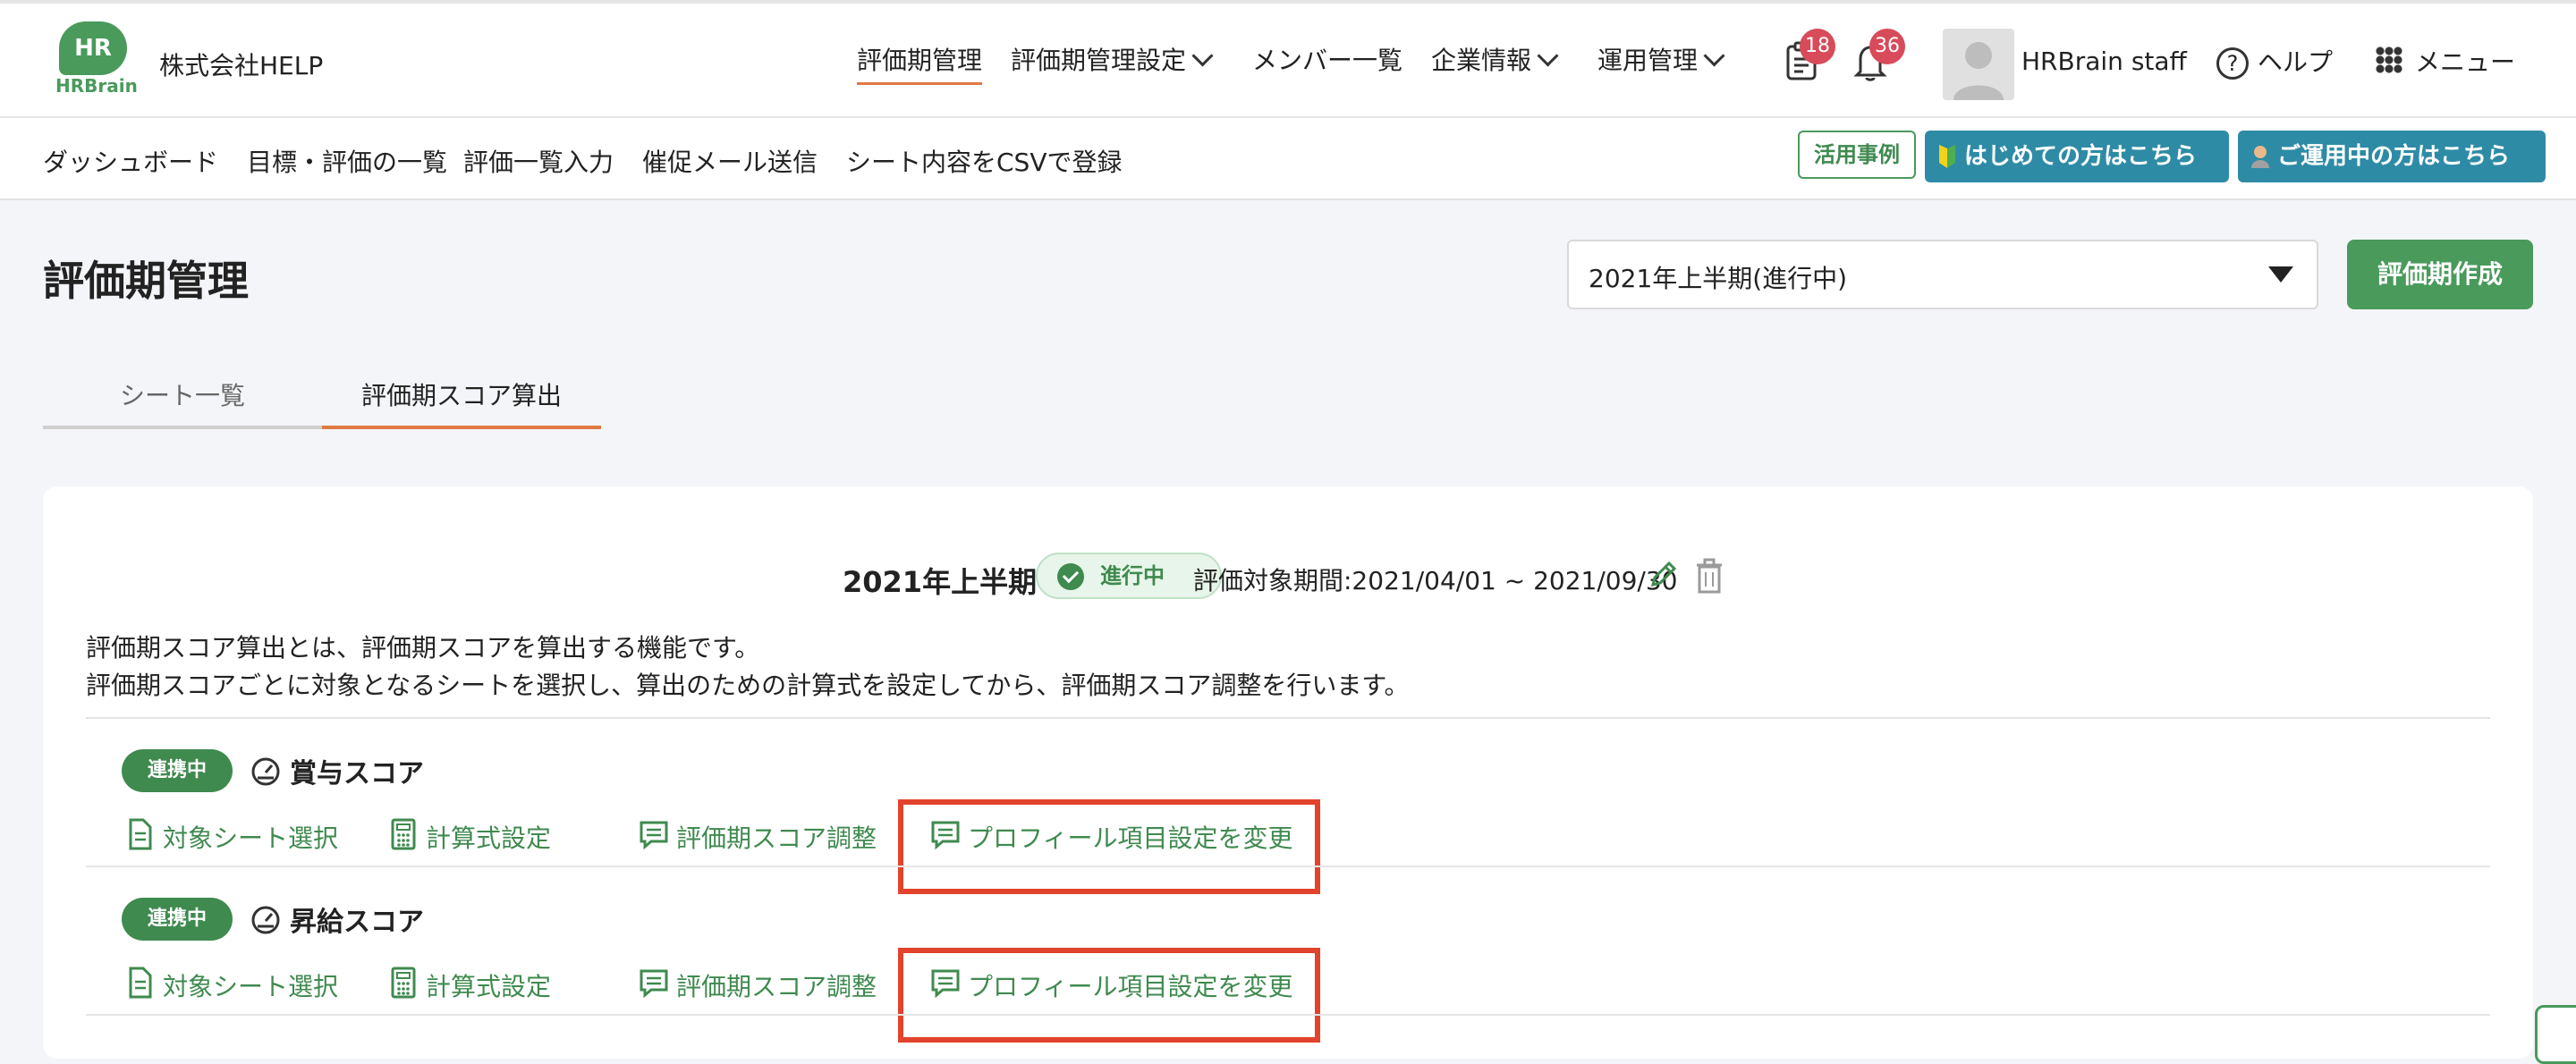 This screenshot has height=1064, width=2576. I want to click on create-period-button: 評価期作成, so click(2440, 275).